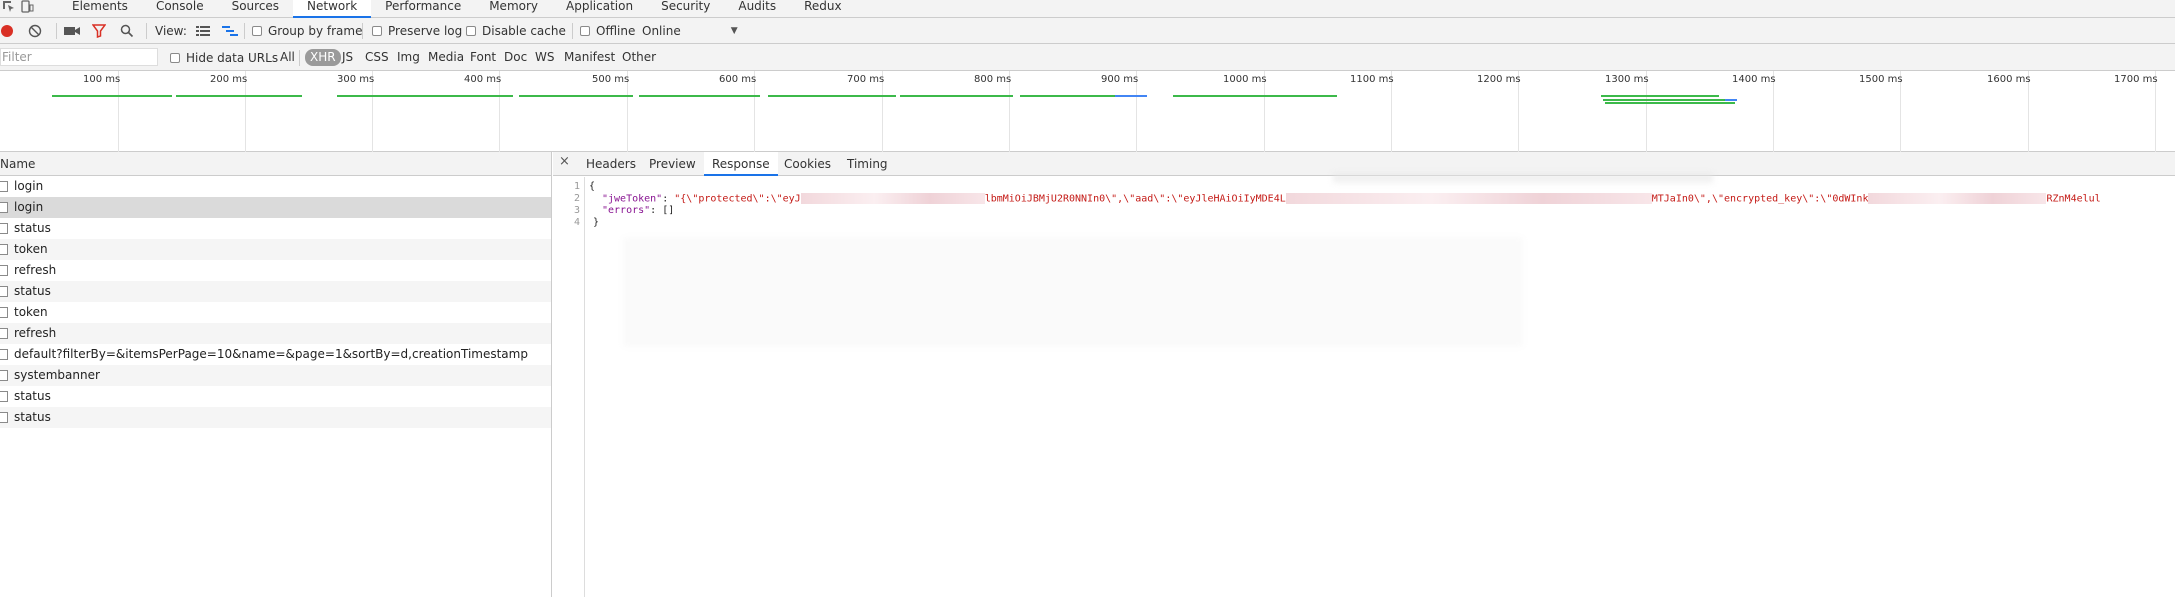 Image resolution: width=2175 pixels, height=597 pixels. Describe the element at coordinates (347, 57) in the screenshot. I see `filter-type-js: JS` at that location.